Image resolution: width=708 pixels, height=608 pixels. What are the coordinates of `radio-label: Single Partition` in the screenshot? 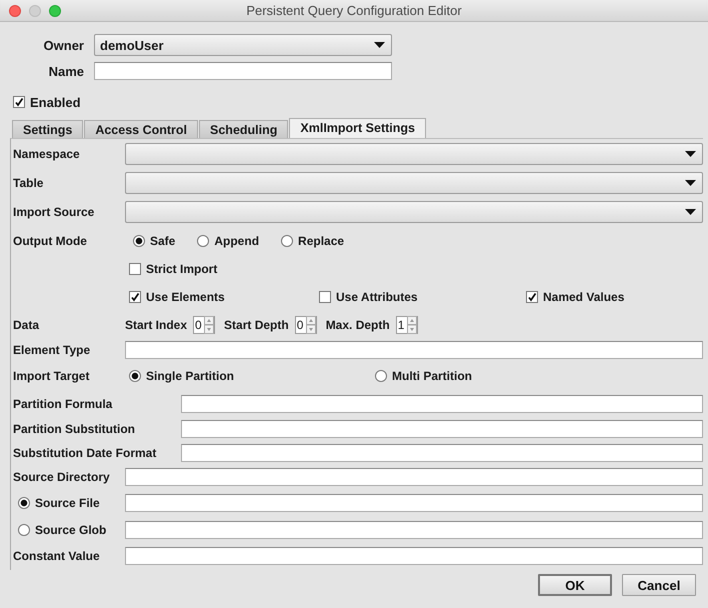 It's located at (190, 376).